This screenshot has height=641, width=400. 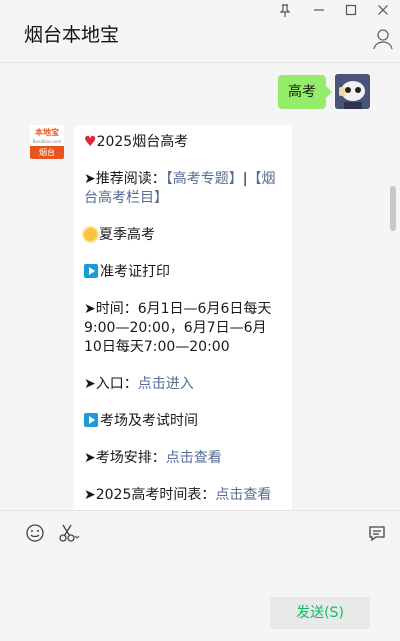 What do you see at coordinates (200, 31) in the screenshot?
I see `title-bar: 烟台本地宝` at bounding box center [200, 31].